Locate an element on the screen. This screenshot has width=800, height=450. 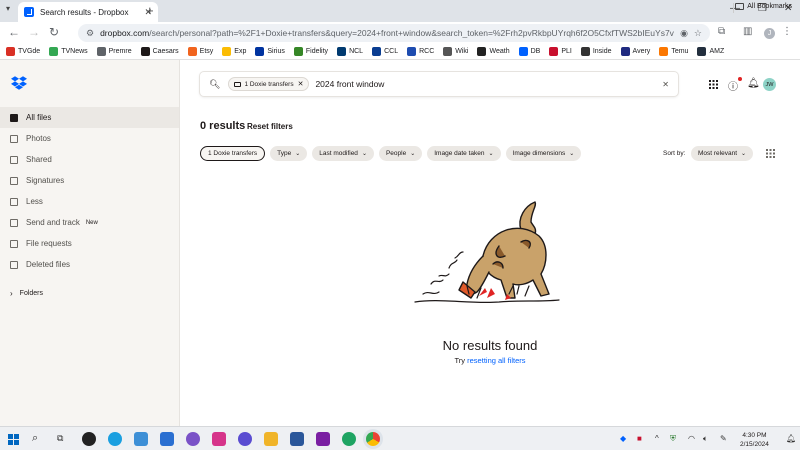
search-icon: ⌕ is located at coordinates (35, 438).